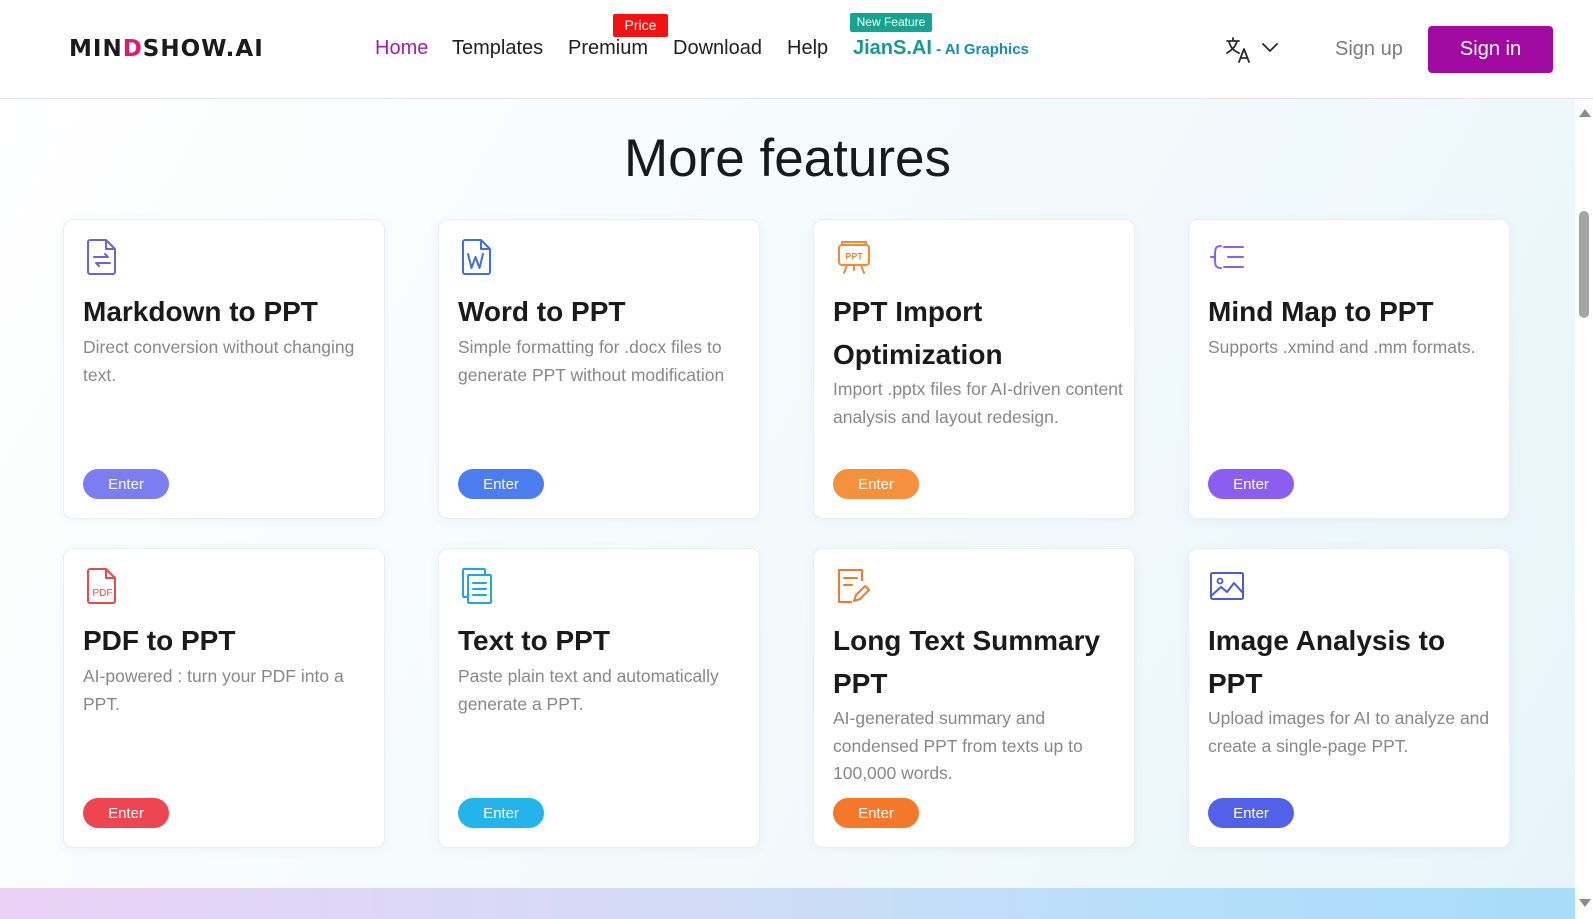  Describe the element at coordinates (1369, 49) in the screenshot. I see `sign-up-link: Sign up` at that location.